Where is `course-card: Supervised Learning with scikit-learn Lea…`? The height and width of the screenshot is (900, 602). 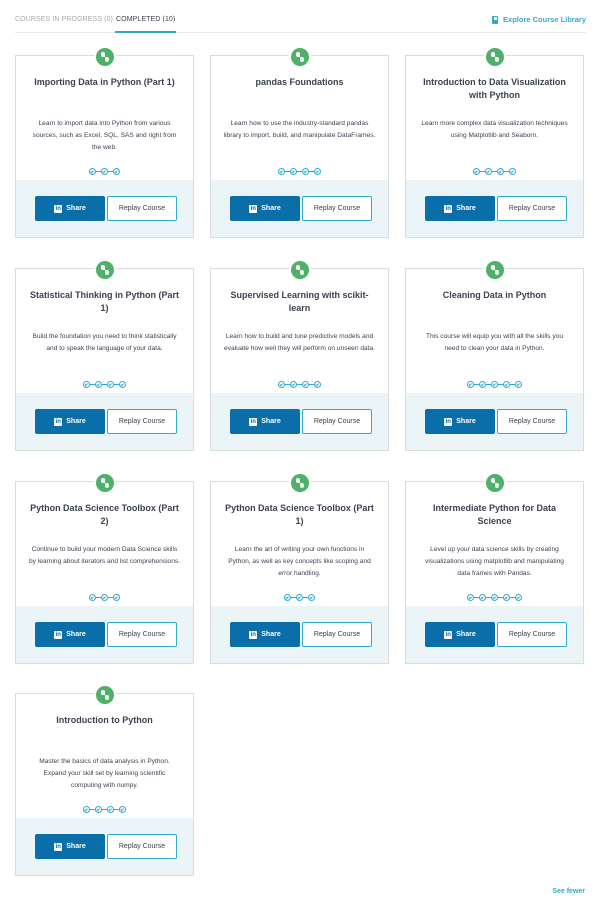
course-card: Supervised Learning with scikit-learn Lea… is located at coordinates (299, 356).